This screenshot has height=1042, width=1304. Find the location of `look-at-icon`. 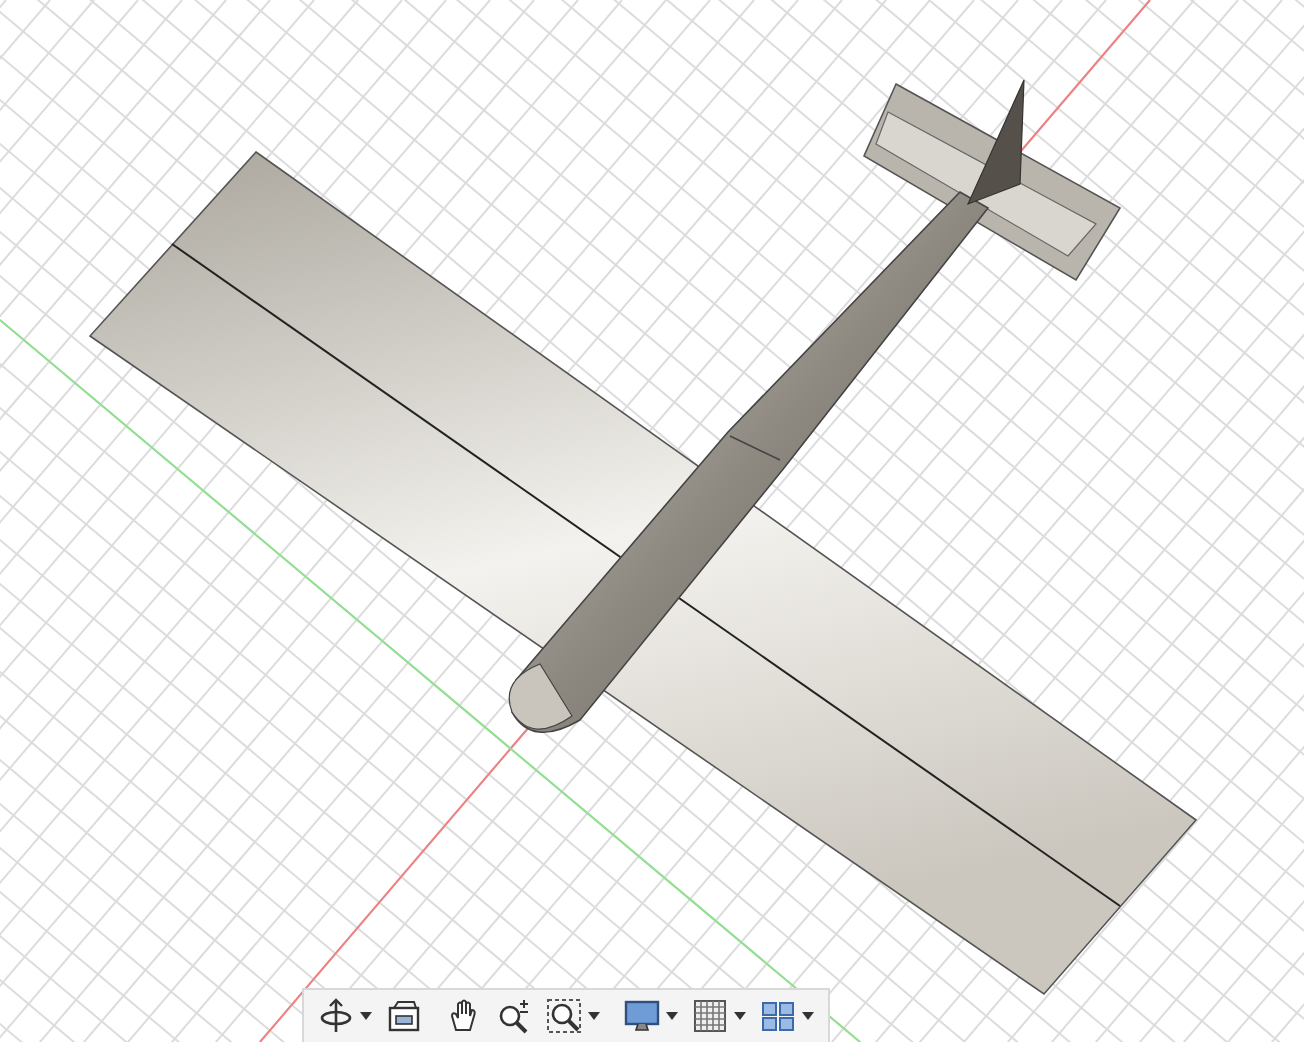

look-at-icon is located at coordinates (404, 1016).